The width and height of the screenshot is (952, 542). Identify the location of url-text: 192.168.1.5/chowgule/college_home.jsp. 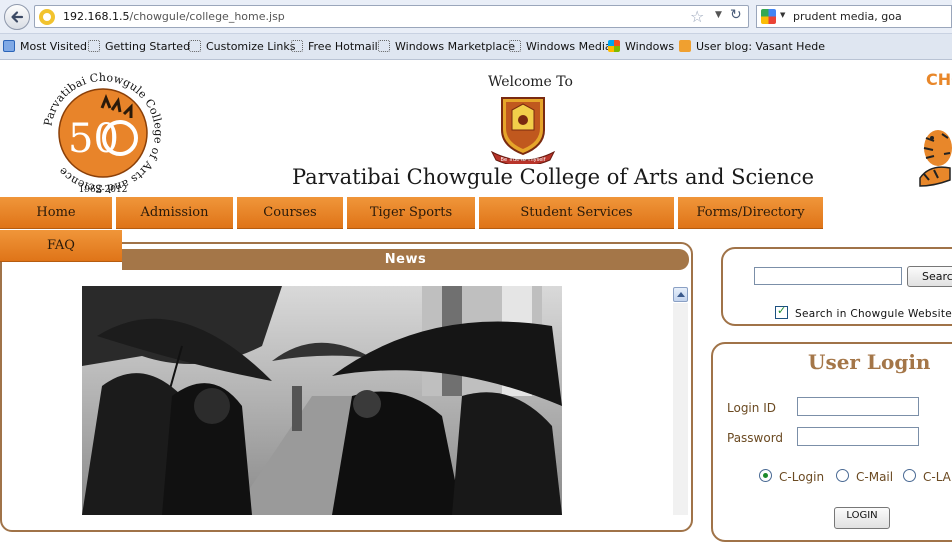
(174, 16).